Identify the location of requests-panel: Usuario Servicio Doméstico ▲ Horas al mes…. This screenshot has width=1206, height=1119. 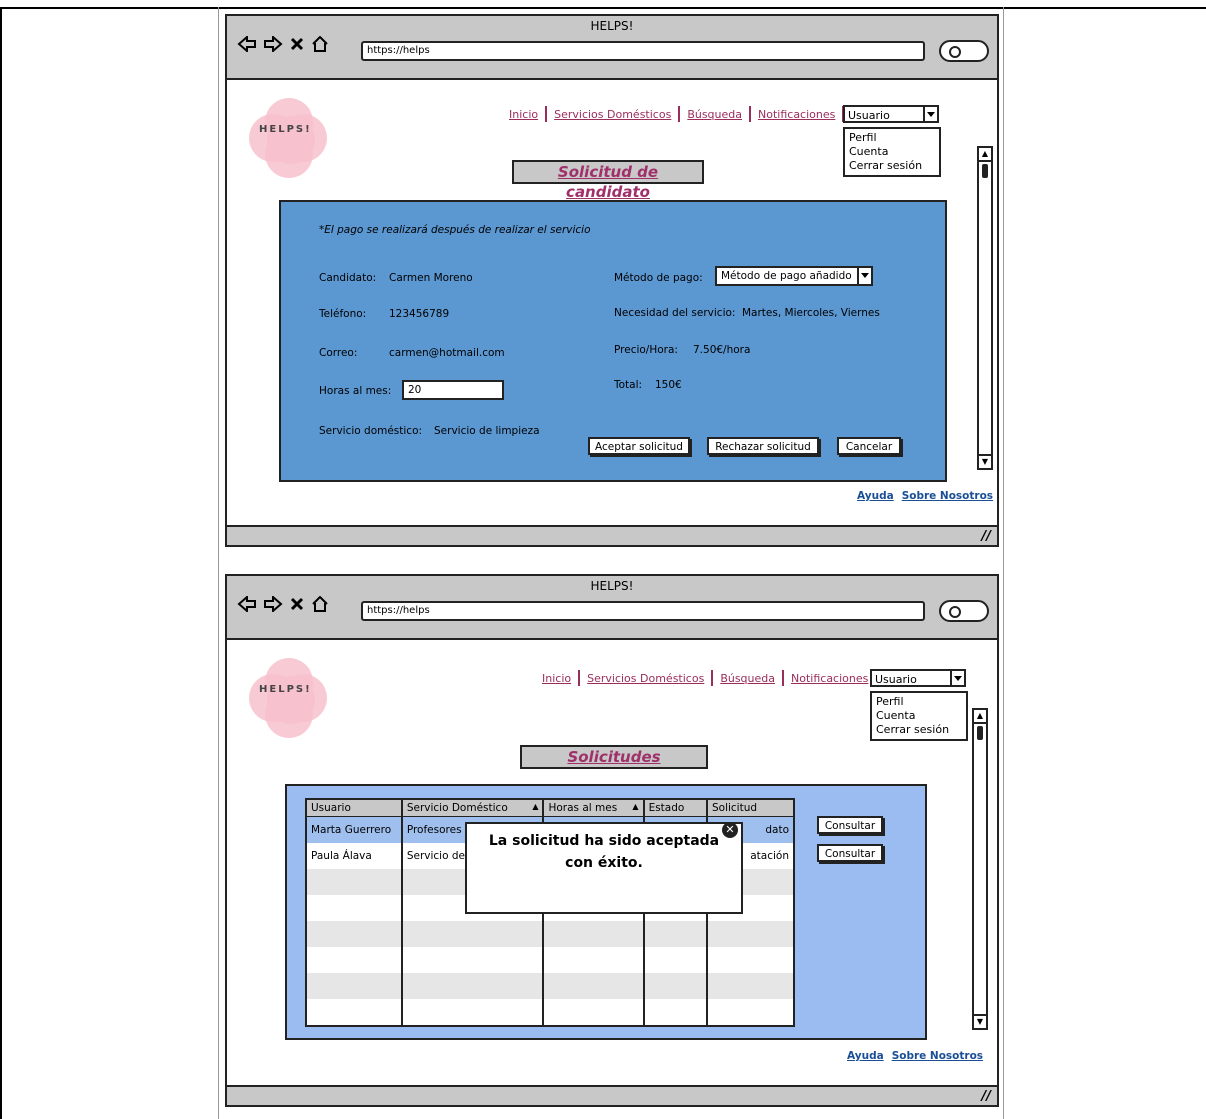
(606, 912).